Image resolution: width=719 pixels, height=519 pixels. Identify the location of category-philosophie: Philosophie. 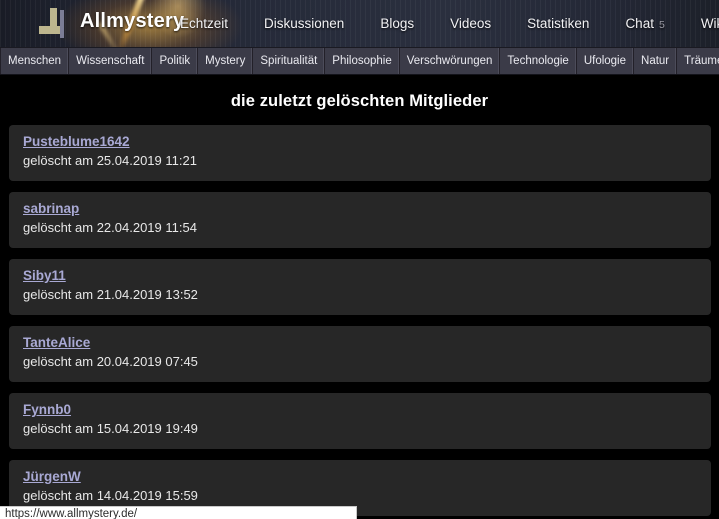
(362, 61).